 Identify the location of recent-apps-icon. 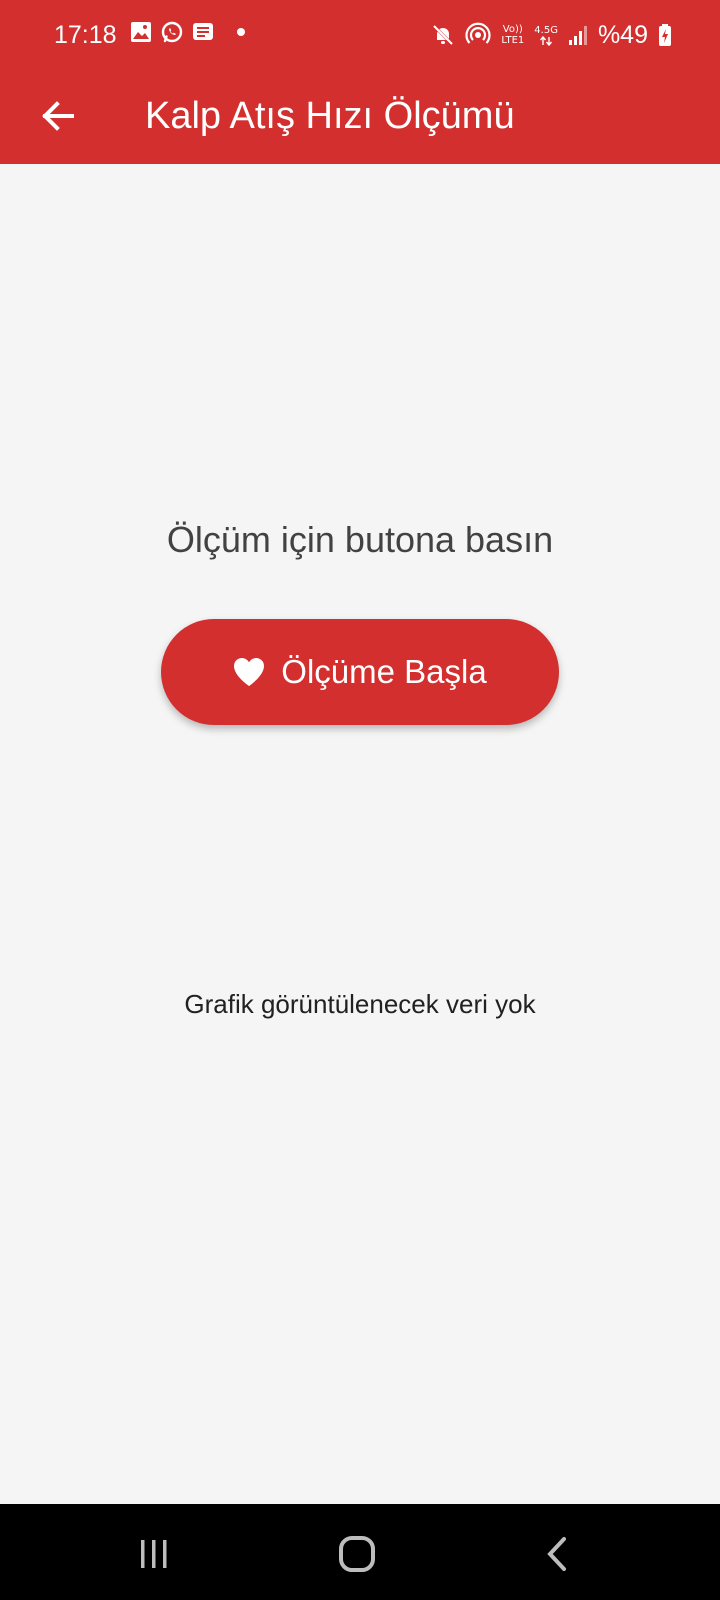
(154, 1554).